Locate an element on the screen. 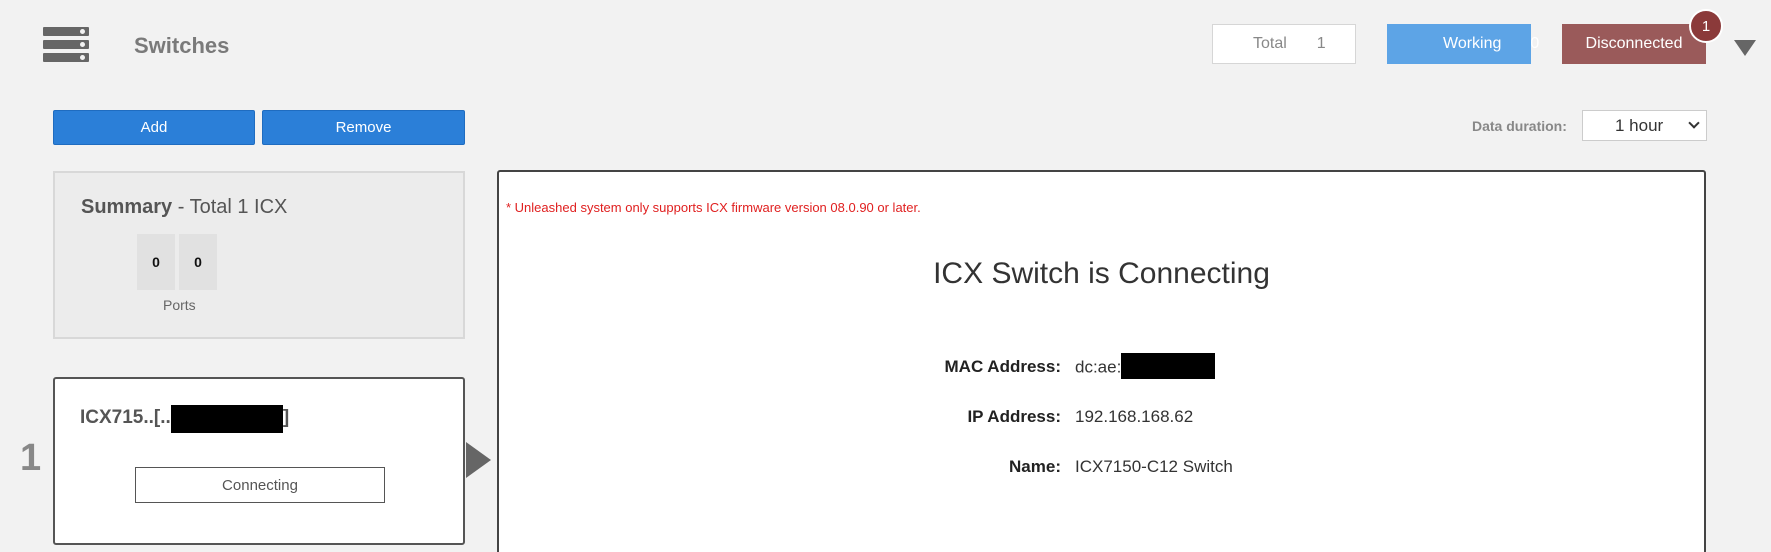 This screenshot has height=552, width=1771. switch-name-label: Name: is located at coordinates (1035, 466).